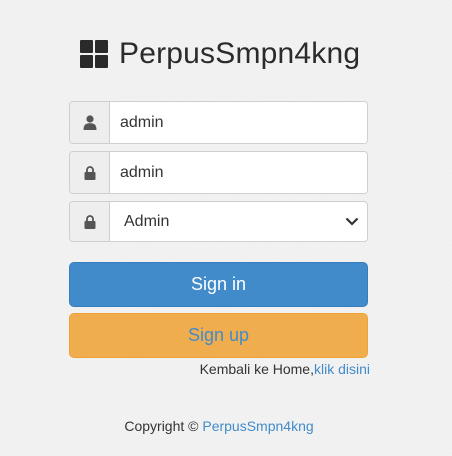 The height and width of the screenshot is (456, 452). Describe the element at coordinates (218, 335) in the screenshot. I see `sign-up-button: Sign up` at that location.